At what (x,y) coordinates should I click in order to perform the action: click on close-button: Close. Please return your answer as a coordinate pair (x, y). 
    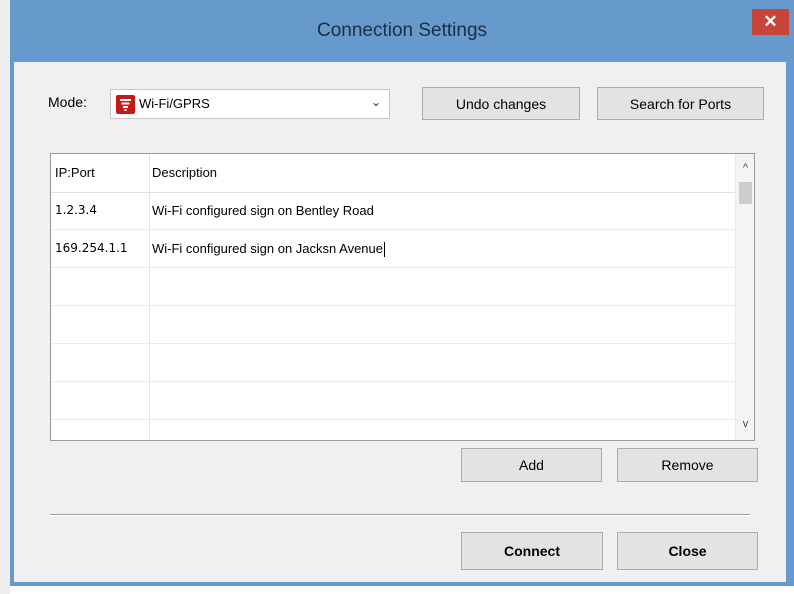
    Looking at the image, I should click on (687, 551).